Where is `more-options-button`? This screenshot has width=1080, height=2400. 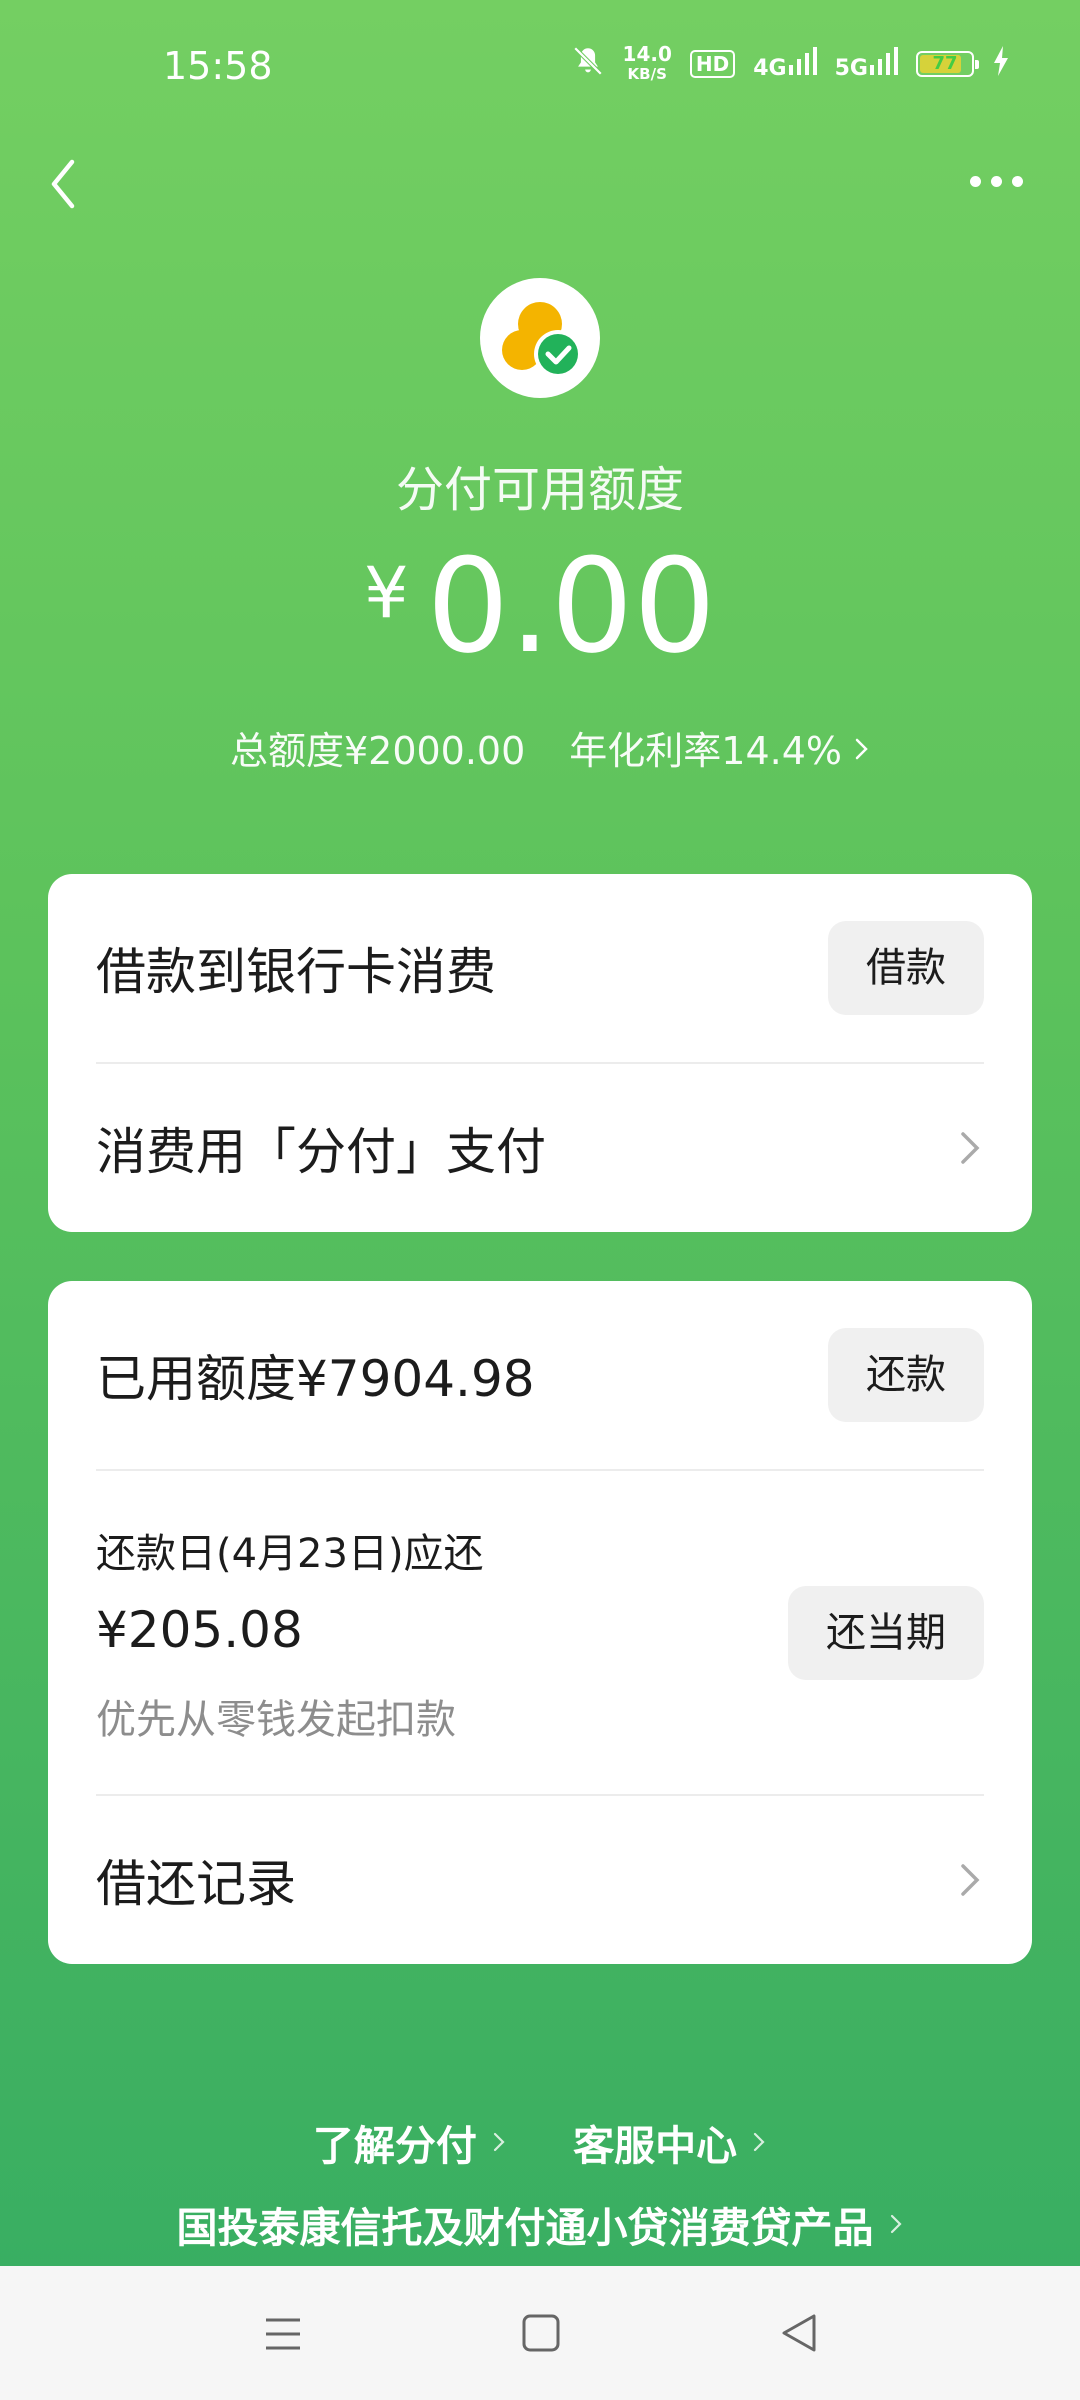
more-options-button is located at coordinates (1000, 181).